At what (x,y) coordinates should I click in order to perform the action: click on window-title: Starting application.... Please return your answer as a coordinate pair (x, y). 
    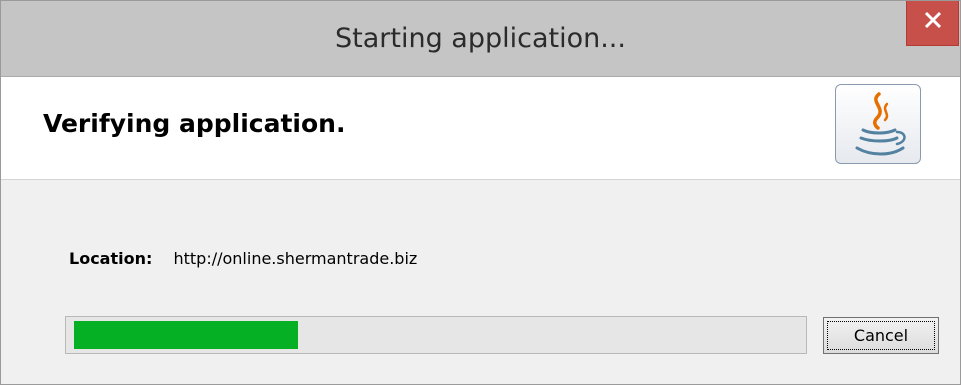
    Looking at the image, I should click on (480, 38).